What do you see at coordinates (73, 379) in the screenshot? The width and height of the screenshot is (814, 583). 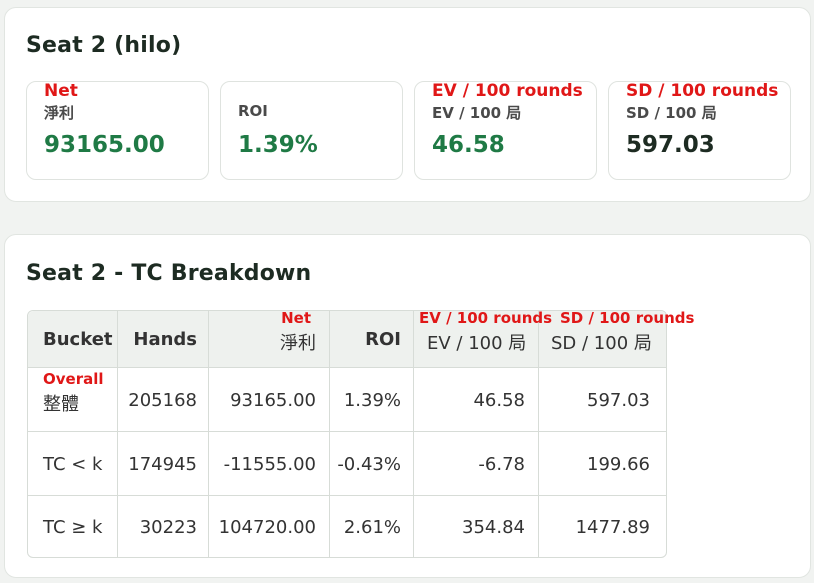 I see `row-overall-en: Overall` at bounding box center [73, 379].